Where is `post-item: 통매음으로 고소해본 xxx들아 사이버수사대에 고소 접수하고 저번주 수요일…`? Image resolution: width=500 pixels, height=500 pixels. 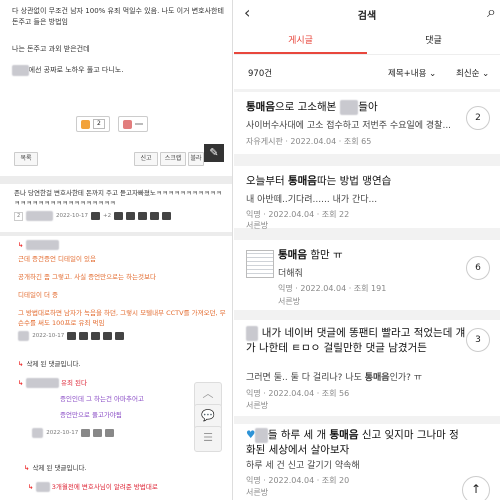 post-item: 통매음으로 고소해본 xxx들아 사이버수사대에 고소 접수하고 저번주 수요일… is located at coordinates (367, 123).